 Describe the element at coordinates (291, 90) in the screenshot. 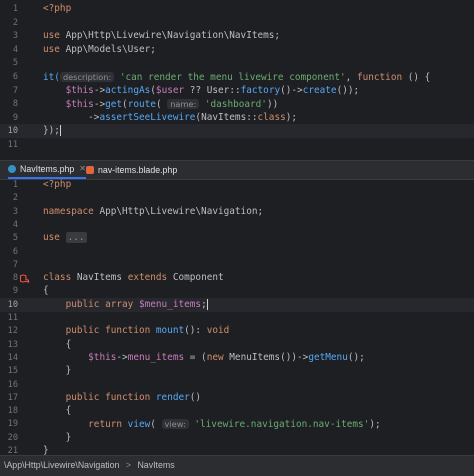

I see `code-token: ()->` at that location.